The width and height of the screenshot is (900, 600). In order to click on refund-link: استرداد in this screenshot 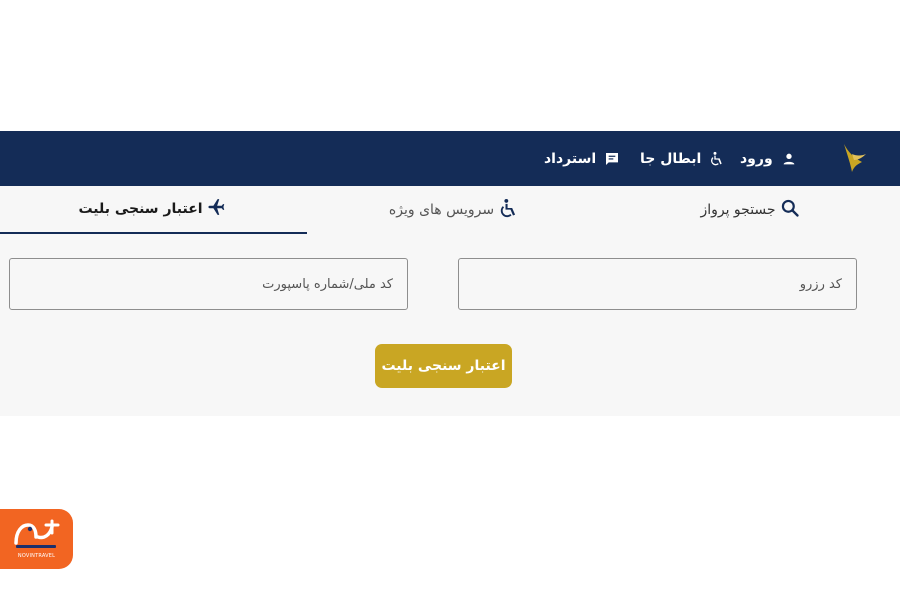, I will do `click(582, 158)`.